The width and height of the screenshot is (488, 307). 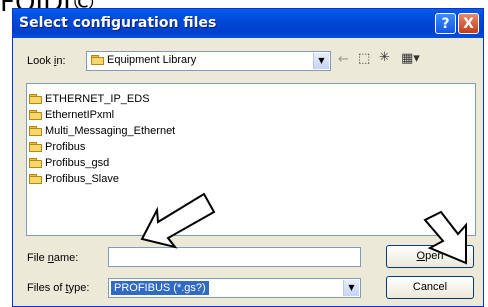 What do you see at coordinates (445, 237) in the screenshot?
I see `open-button-arrow-icon` at bounding box center [445, 237].